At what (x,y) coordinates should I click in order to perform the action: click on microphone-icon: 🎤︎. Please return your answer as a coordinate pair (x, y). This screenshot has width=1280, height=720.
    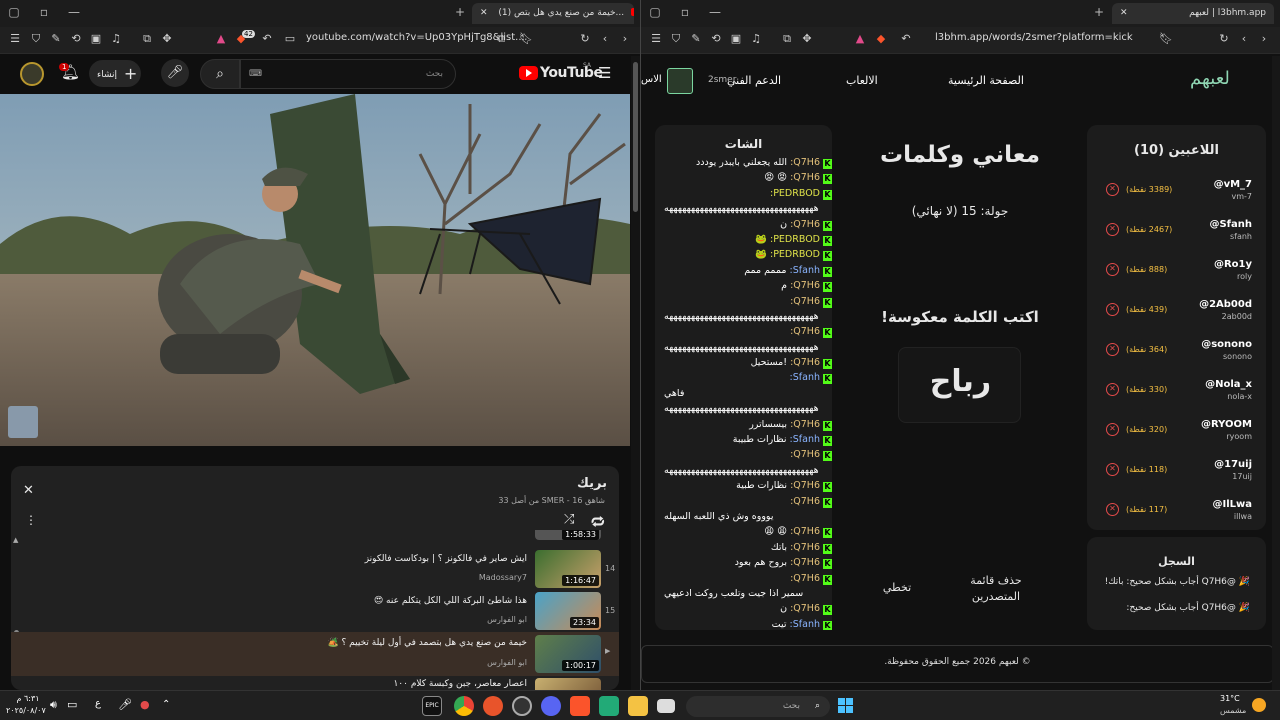
    Looking at the image, I should click on (125, 704).